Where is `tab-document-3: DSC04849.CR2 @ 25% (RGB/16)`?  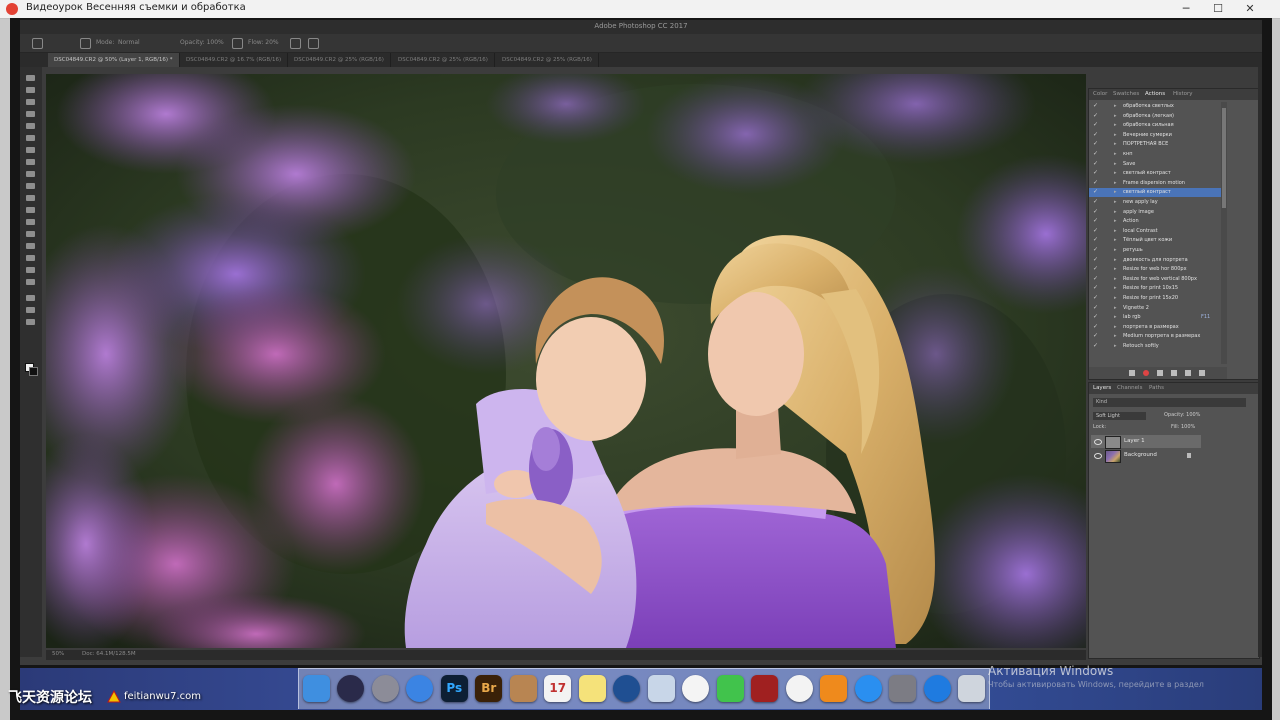
tab-document-3: DSC04849.CR2 @ 25% (RGB/16) is located at coordinates (339, 60).